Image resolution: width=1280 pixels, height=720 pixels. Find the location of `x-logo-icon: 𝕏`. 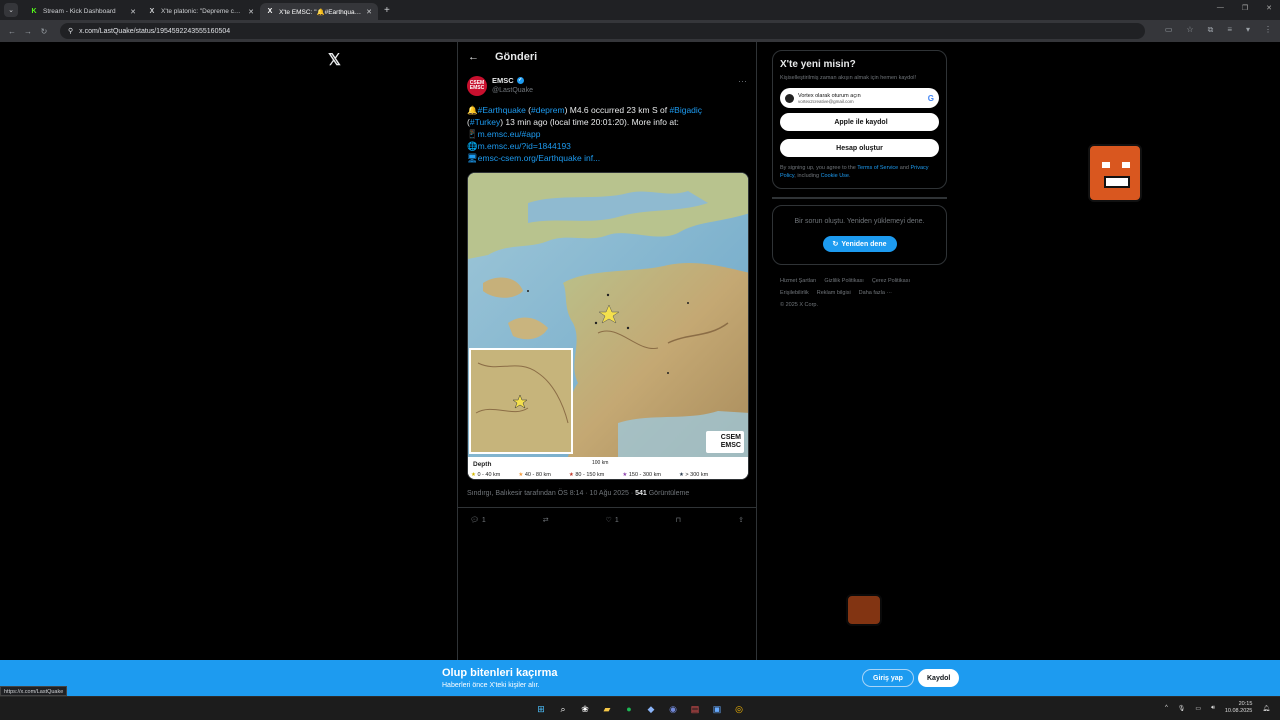

x-logo-icon: 𝕏 is located at coordinates (334, 60).